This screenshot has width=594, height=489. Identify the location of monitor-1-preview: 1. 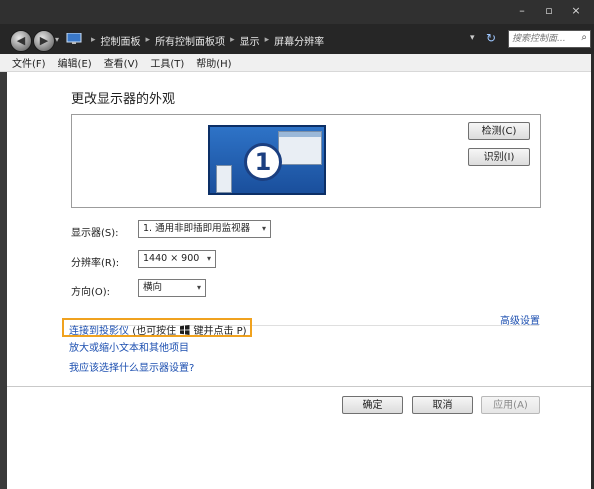
(267, 160).